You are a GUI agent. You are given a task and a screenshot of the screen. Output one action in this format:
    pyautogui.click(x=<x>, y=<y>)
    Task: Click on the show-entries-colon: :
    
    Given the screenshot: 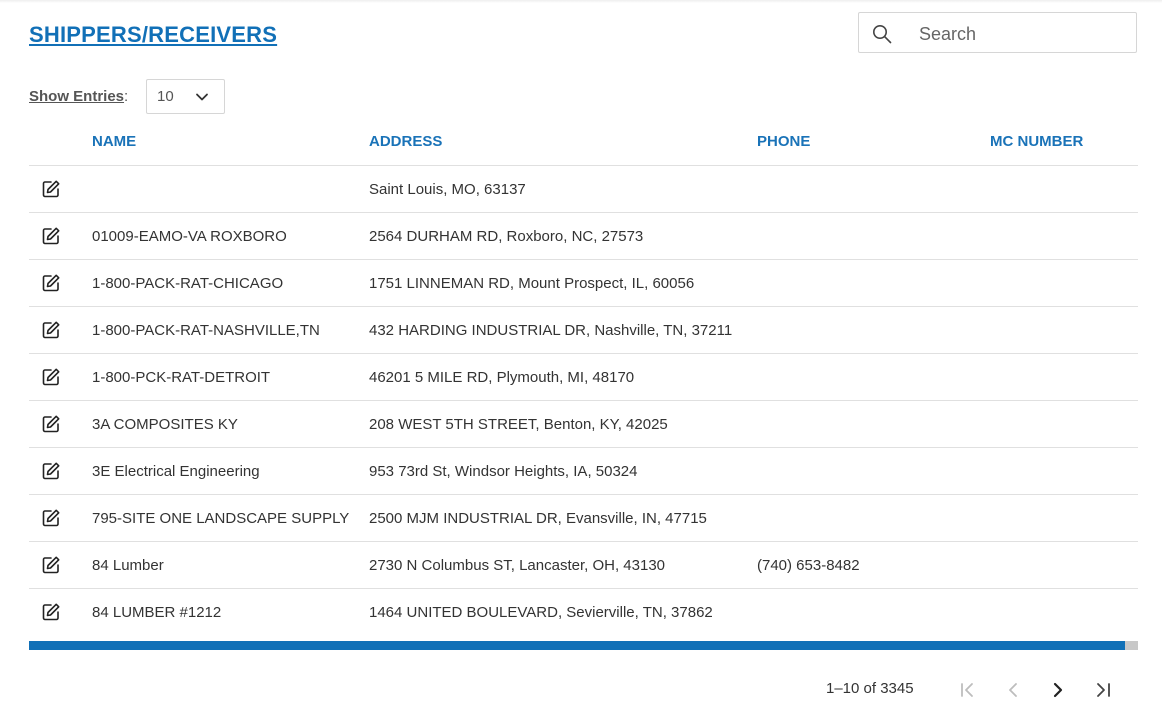 What is the action you would take?
    pyautogui.click(x=126, y=96)
    